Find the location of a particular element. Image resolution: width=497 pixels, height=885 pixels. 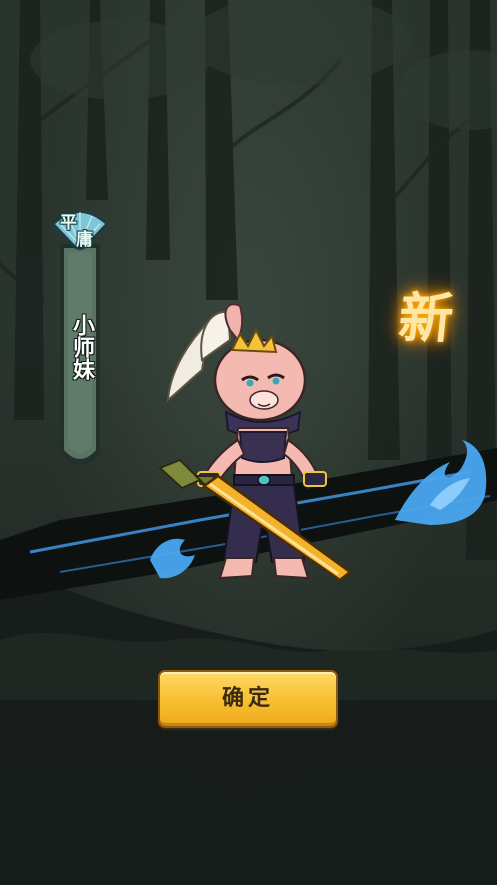

hero-character-art is located at coordinates (255, 442).